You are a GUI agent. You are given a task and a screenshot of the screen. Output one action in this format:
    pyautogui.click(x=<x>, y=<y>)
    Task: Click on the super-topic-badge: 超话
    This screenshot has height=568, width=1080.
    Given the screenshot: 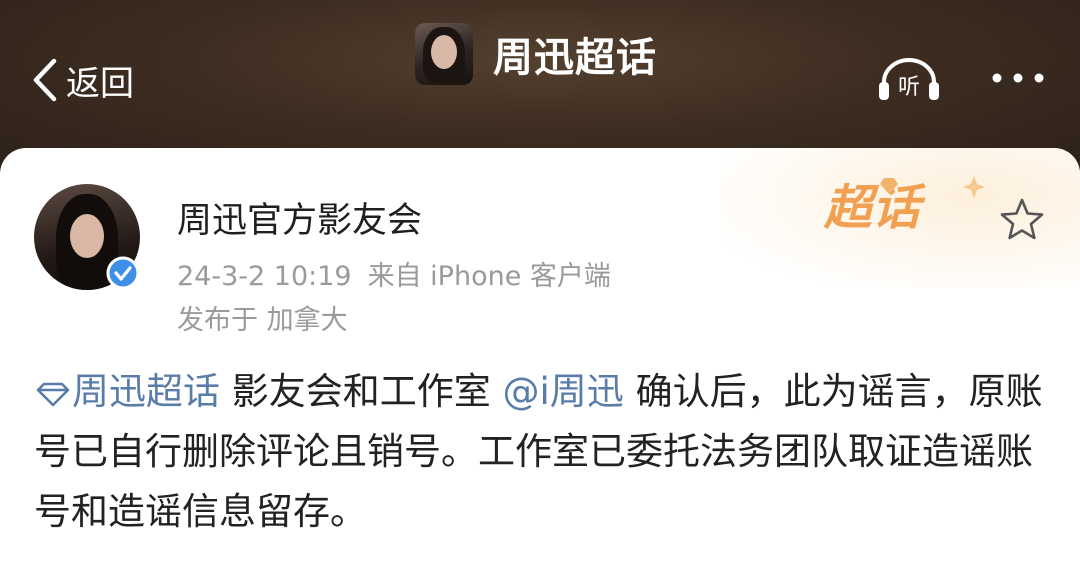 What is the action you would take?
    pyautogui.click(x=904, y=206)
    